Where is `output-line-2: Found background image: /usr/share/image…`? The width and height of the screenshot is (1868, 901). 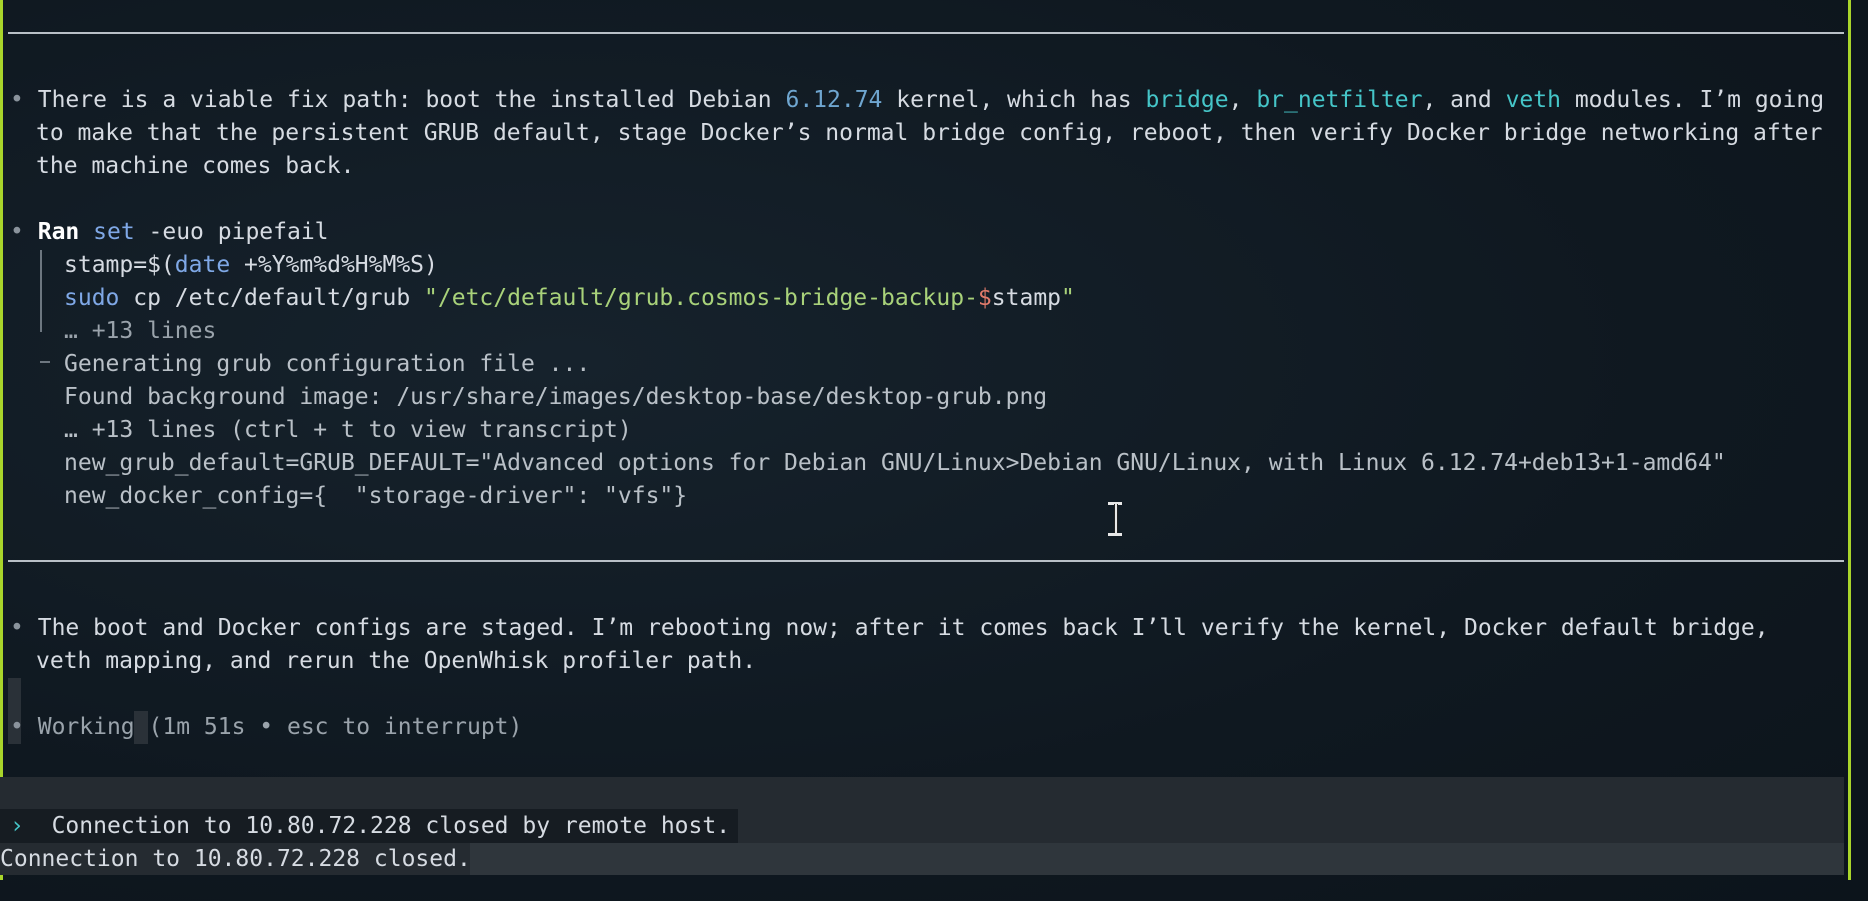 output-line-2: Found background image: /usr/share/image… is located at coordinates (556, 397).